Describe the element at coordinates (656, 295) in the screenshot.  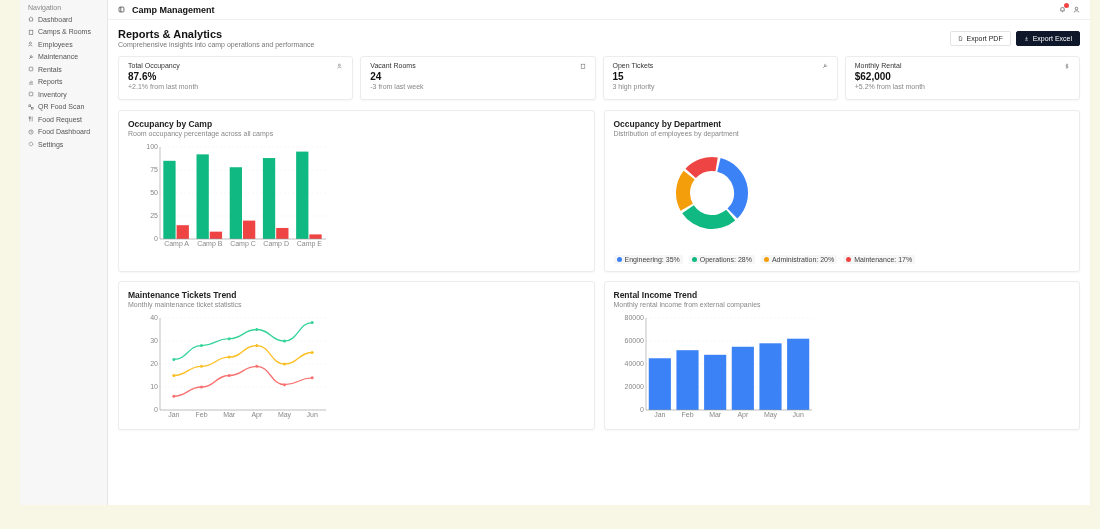
I see `chart-title: Rental Income Trend` at that location.